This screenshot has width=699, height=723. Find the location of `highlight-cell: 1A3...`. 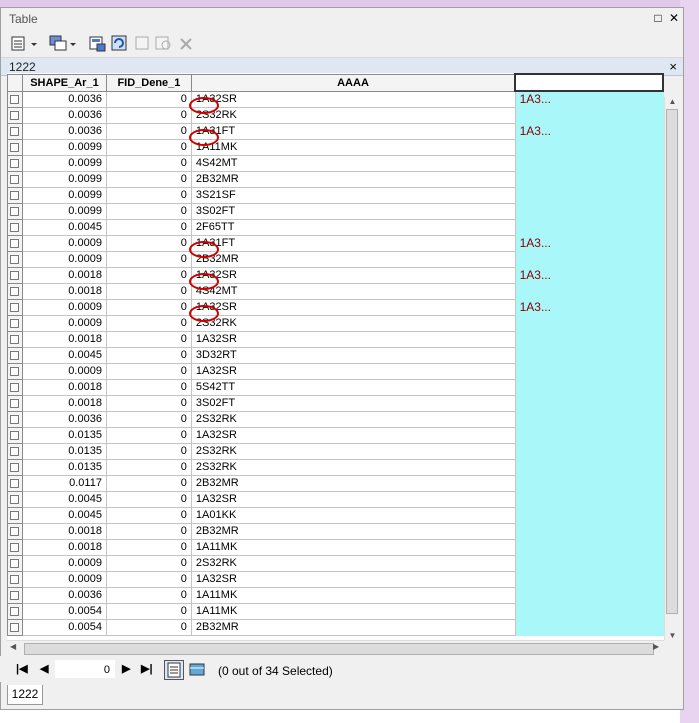

highlight-cell: 1A3... is located at coordinates (589, 243).